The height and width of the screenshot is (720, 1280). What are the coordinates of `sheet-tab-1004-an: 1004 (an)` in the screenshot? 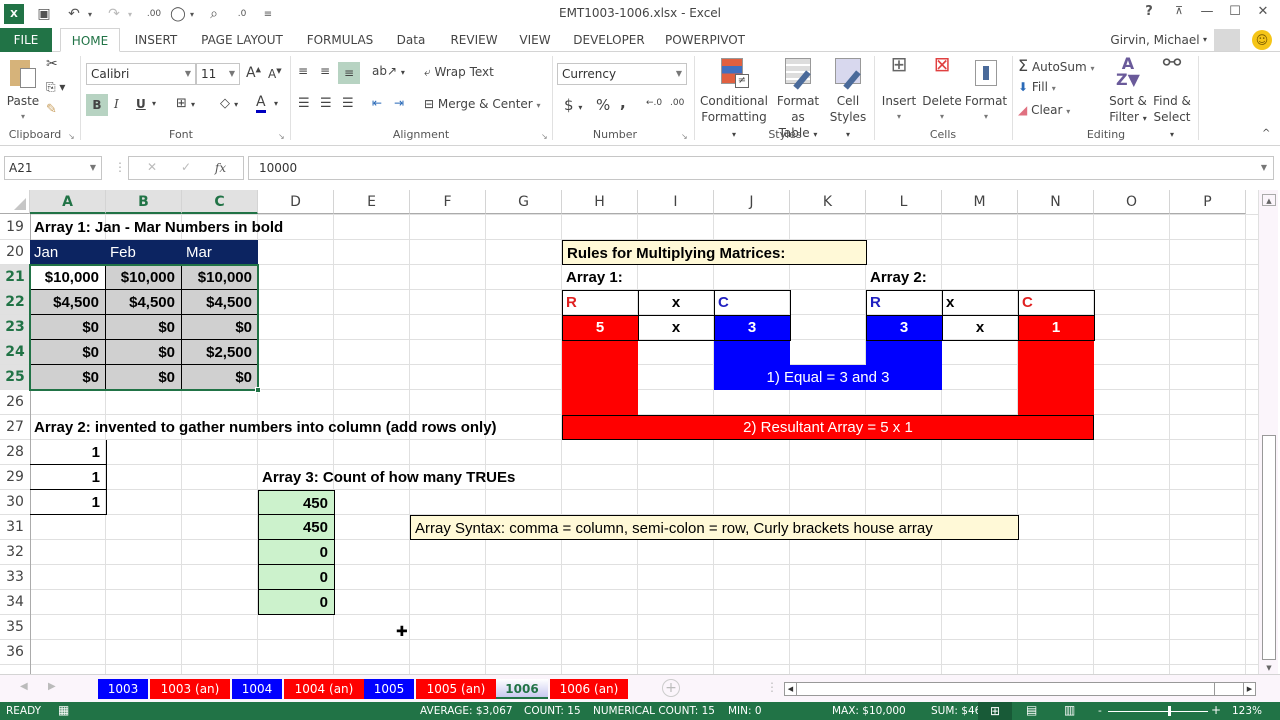 It's located at (324, 689).